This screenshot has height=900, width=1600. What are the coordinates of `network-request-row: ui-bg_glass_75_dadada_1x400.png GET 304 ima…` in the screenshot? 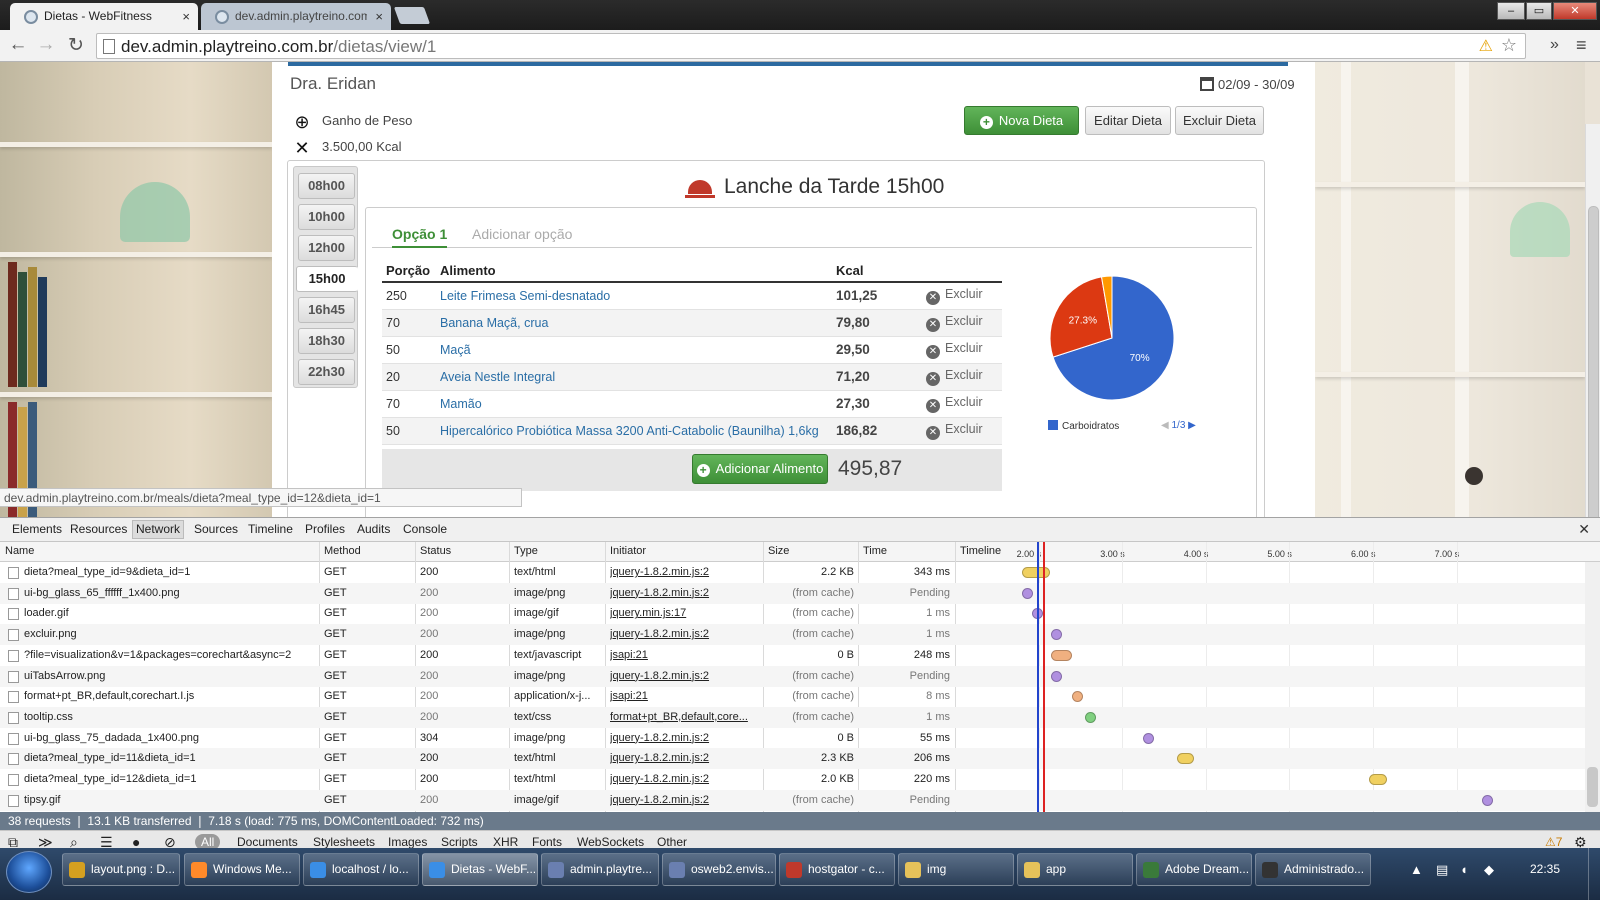 It's located at (792, 738).